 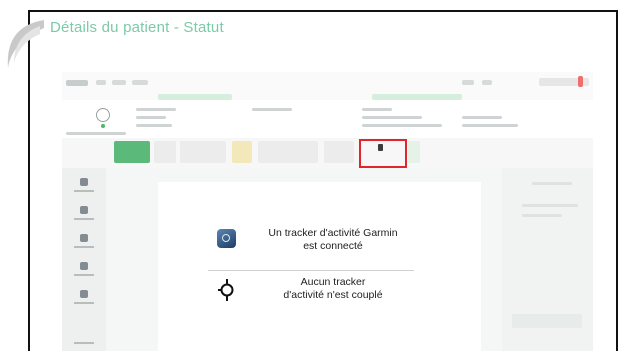 I want to click on app-topbar, so click(x=327, y=86).